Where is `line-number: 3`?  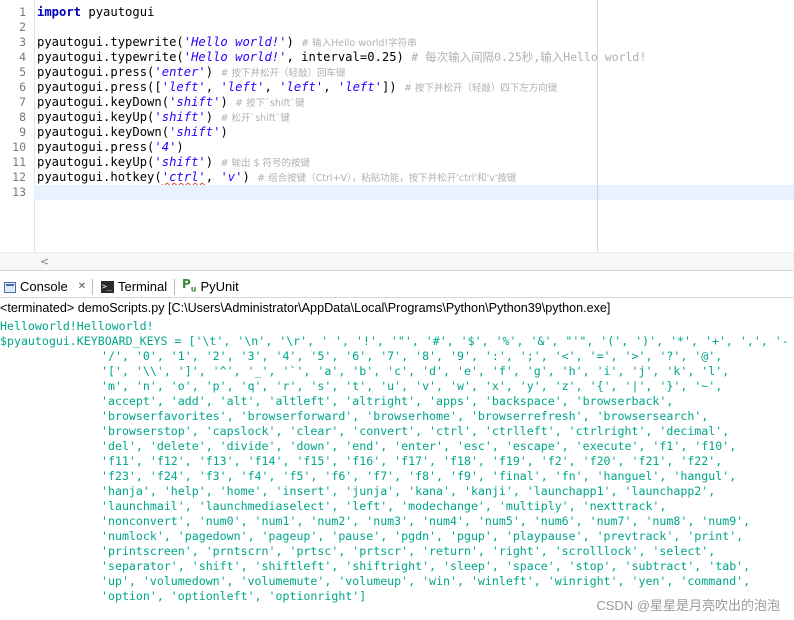 line-number: 3 is located at coordinates (22, 42).